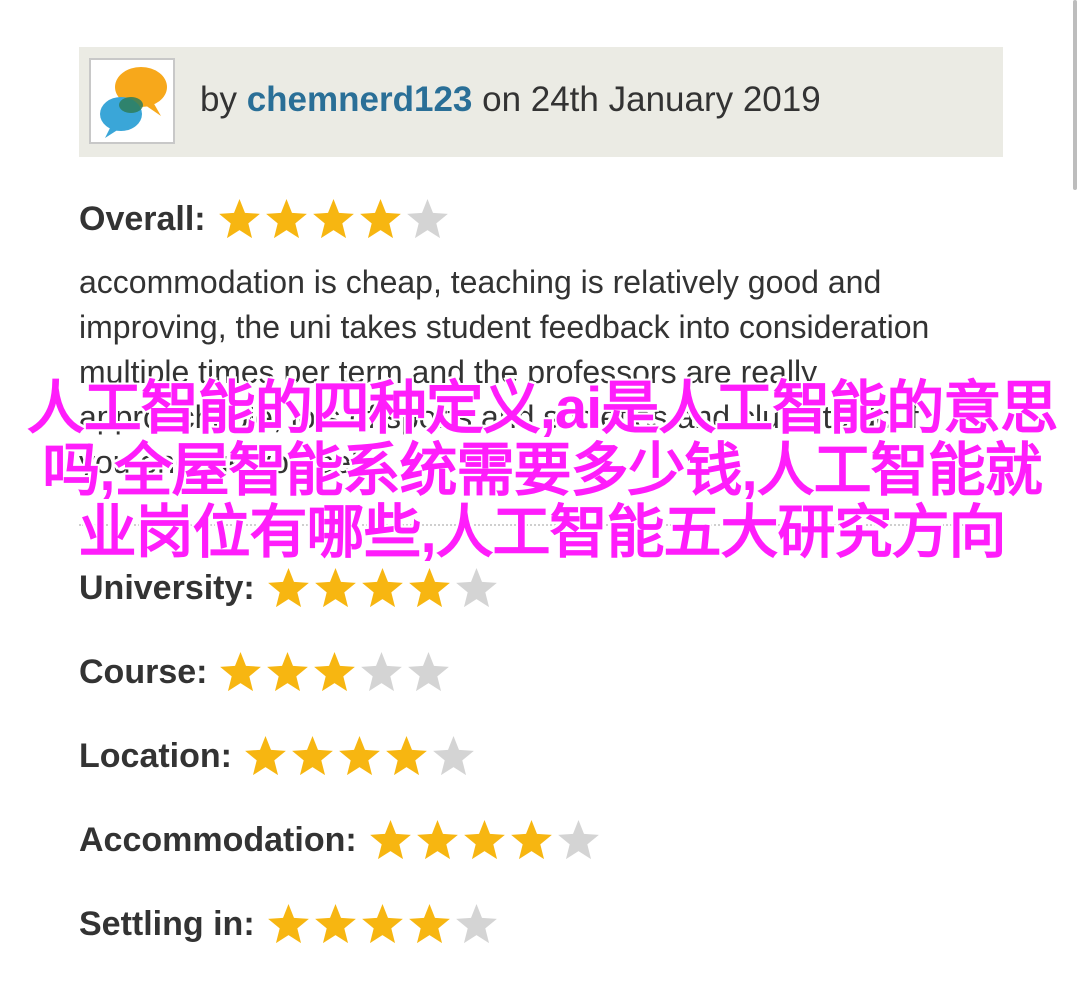 The image size is (1080, 986). What do you see at coordinates (142, 218) in the screenshot?
I see `rating-label: Overall:` at bounding box center [142, 218].